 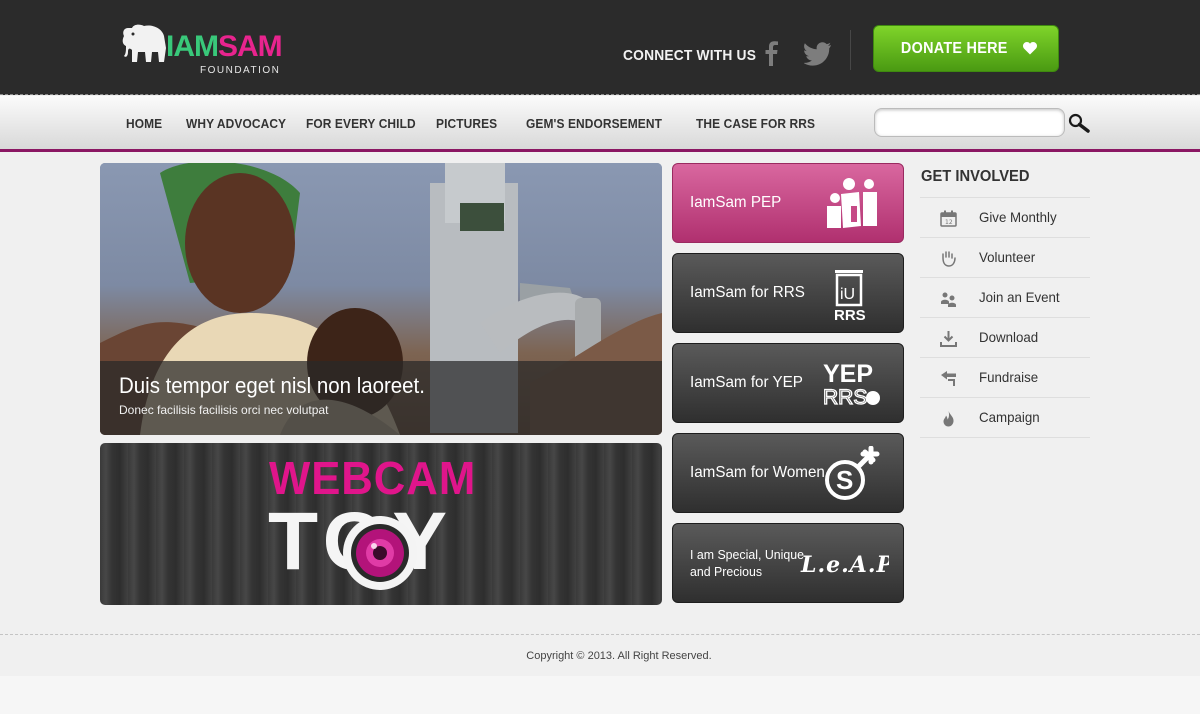 I want to click on sidebar-item-download: Download, so click(x=1005, y=338).